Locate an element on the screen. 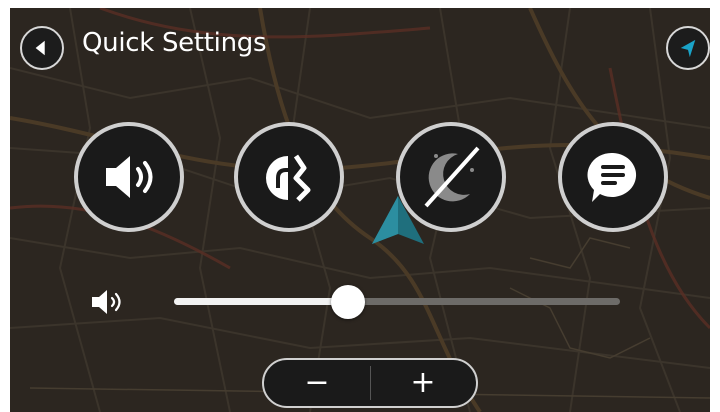 The image size is (720, 412). route-change-icon is located at coordinates (288, 178).